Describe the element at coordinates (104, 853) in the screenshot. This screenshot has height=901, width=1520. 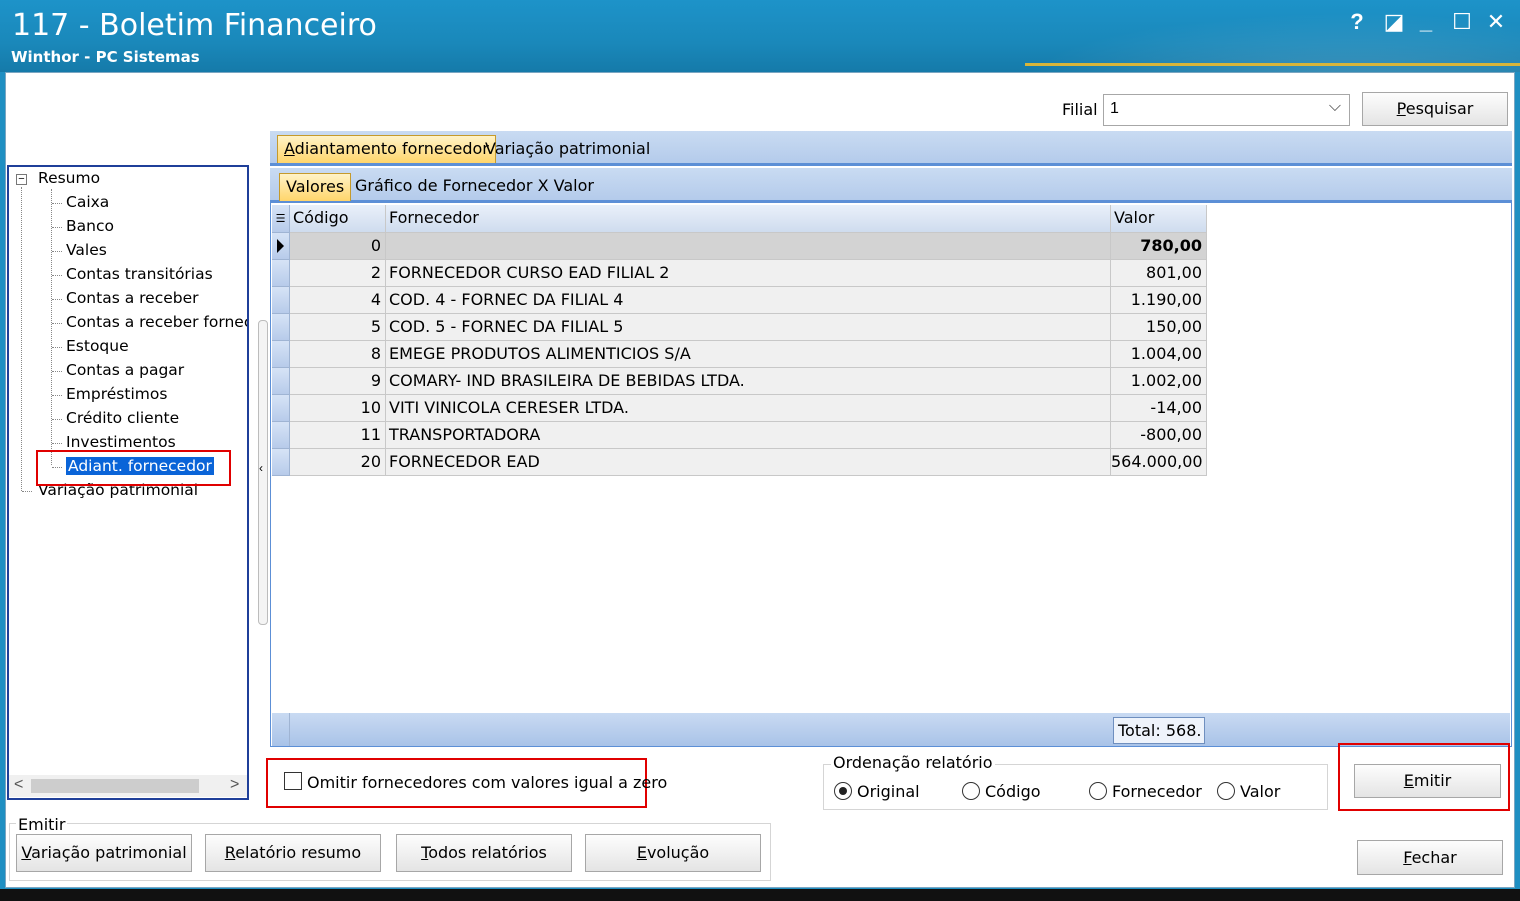
I see `emit-report-button-0: Variação patrimonial` at that location.